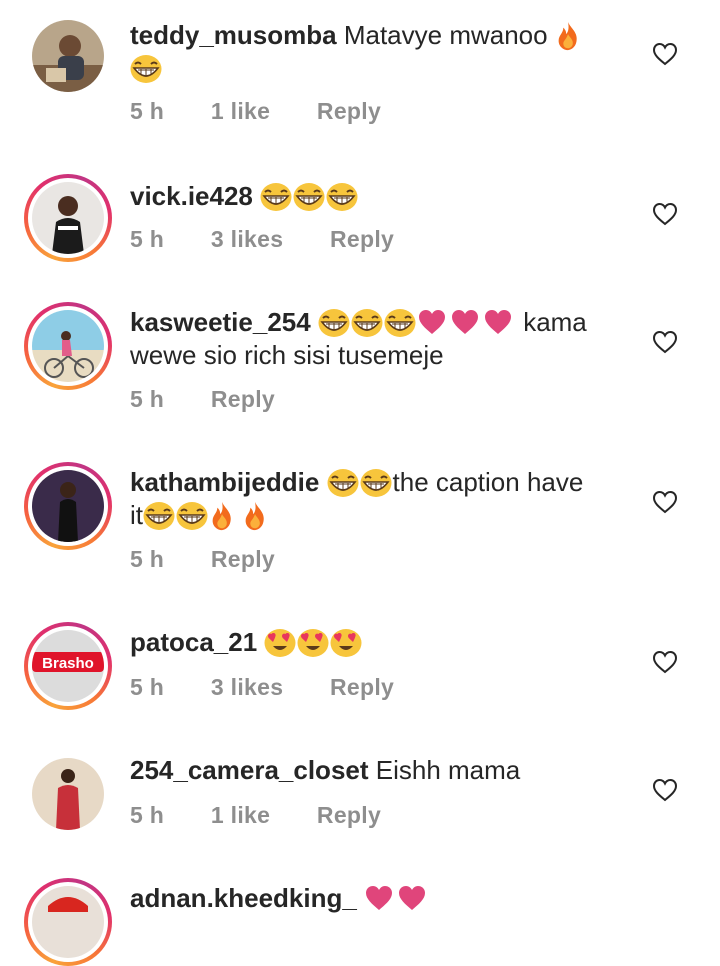 This screenshot has width=720, height=966. What do you see at coordinates (287, 355) in the screenshot?
I see `comment-text: wewe sio rich sisi tusemeje` at bounding box center [287, 355].